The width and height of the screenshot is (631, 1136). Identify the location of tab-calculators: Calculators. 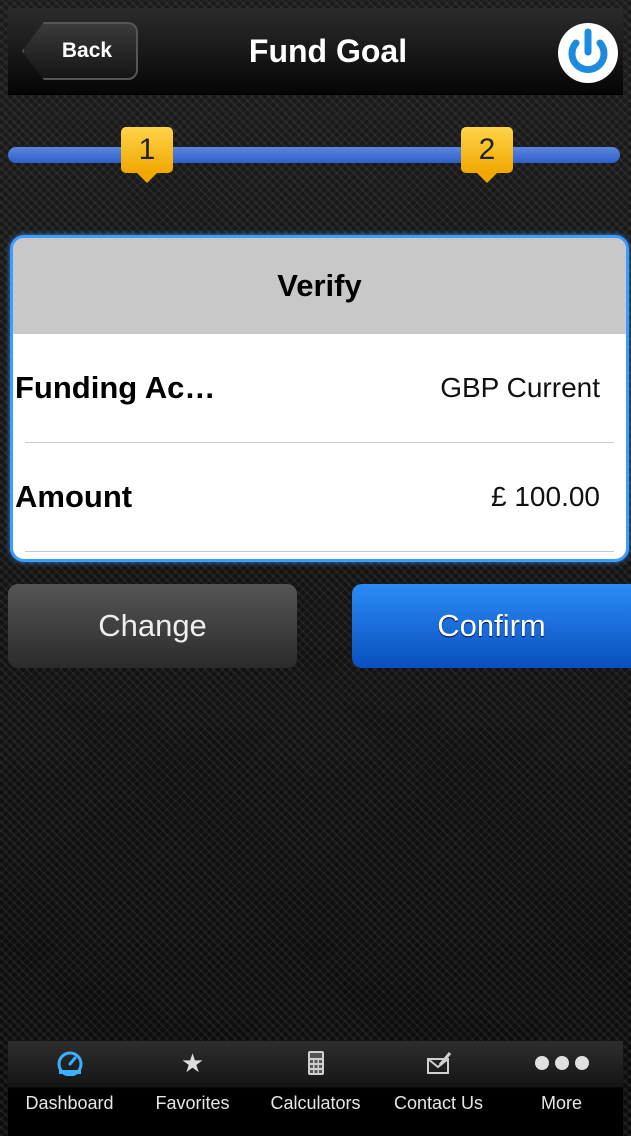
(315, 1088).